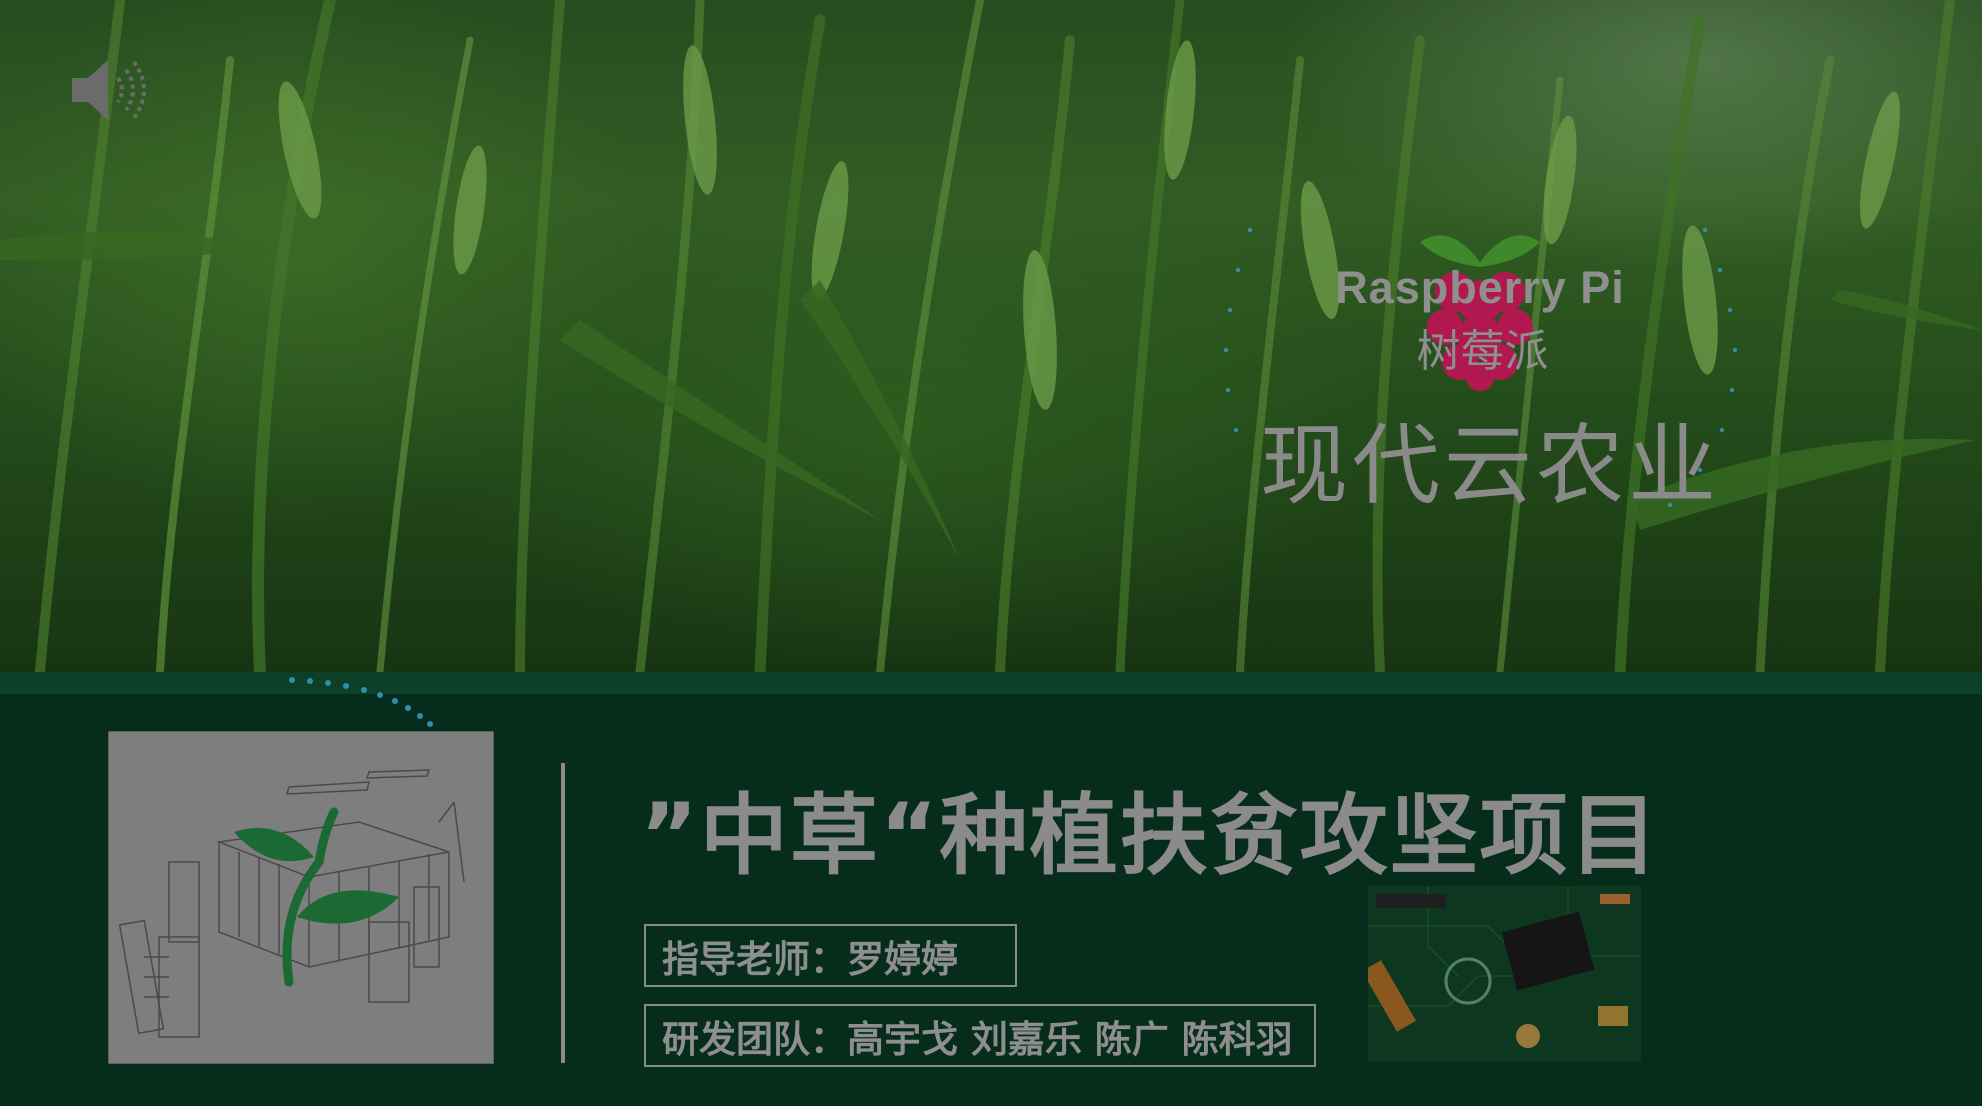  I want to click on team-text: 研发团队：高宇戈 刘嘉乐 陈广 陈科羽, so click(977, 1039).